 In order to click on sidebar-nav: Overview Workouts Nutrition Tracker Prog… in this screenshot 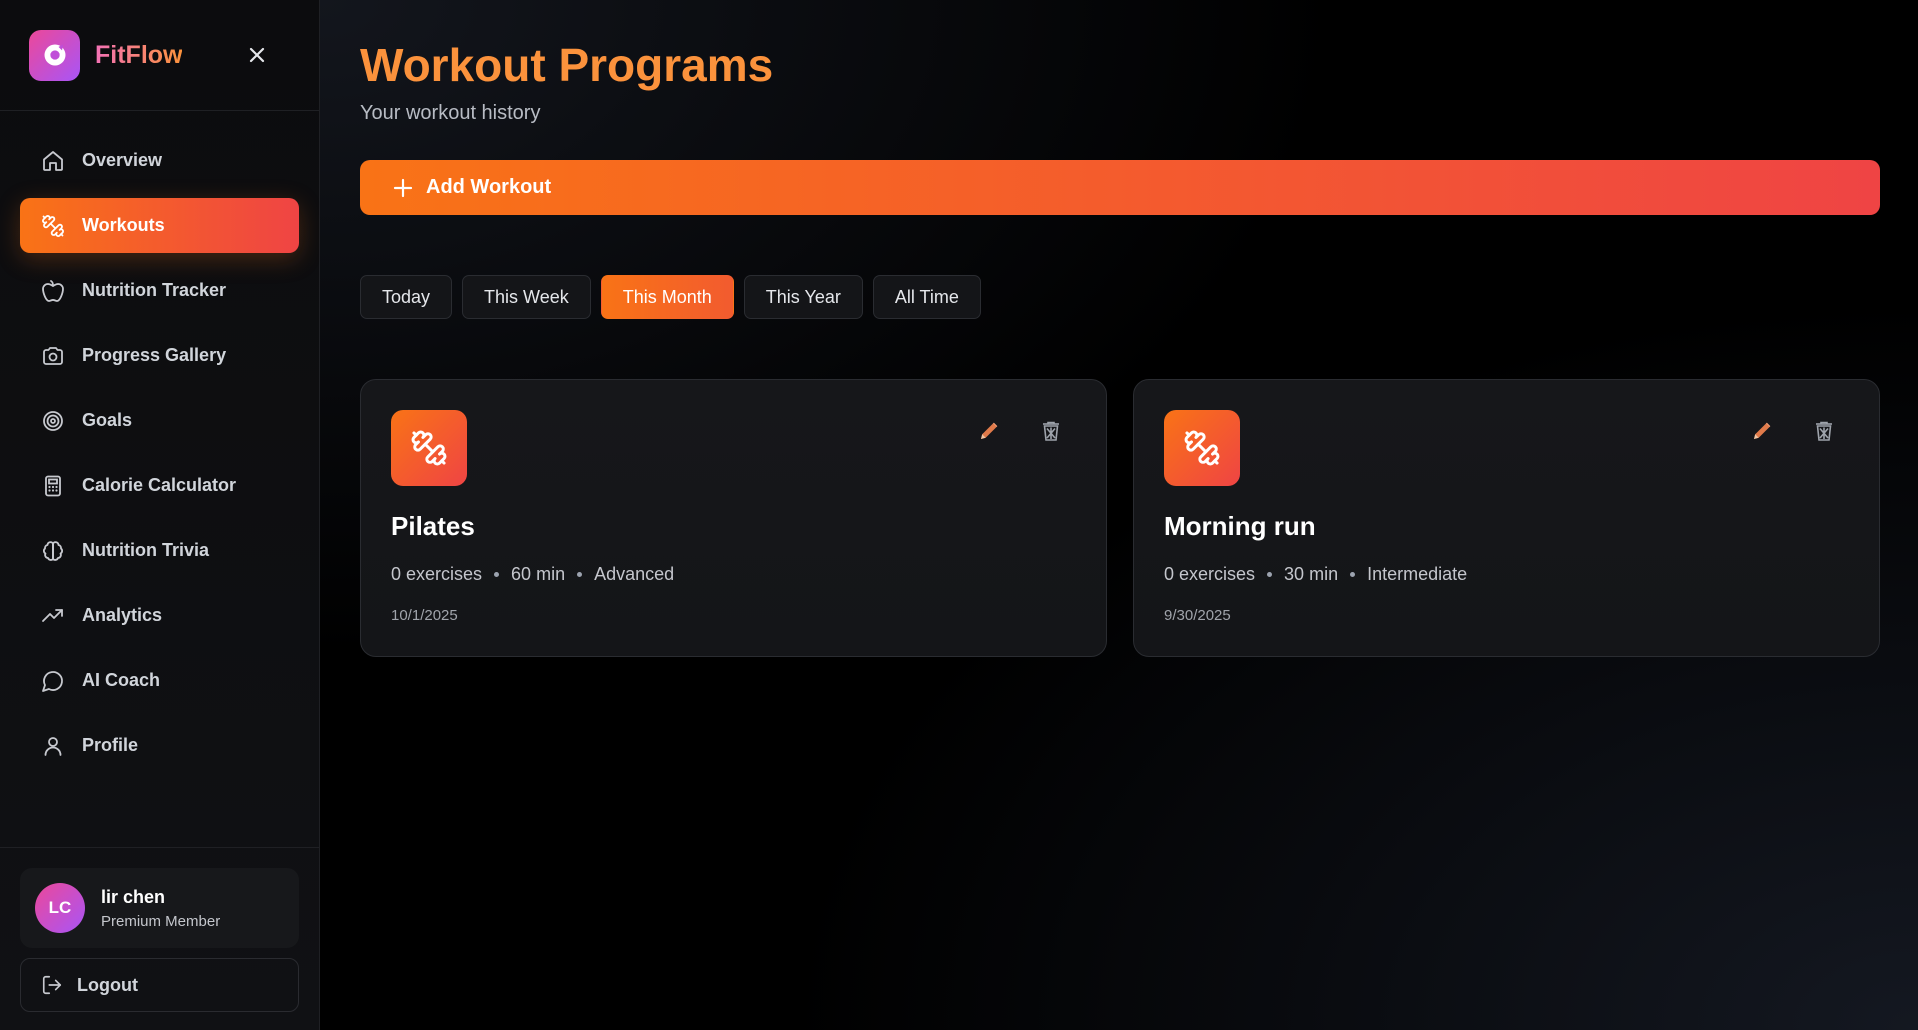, I will do `click(159, 442)`.